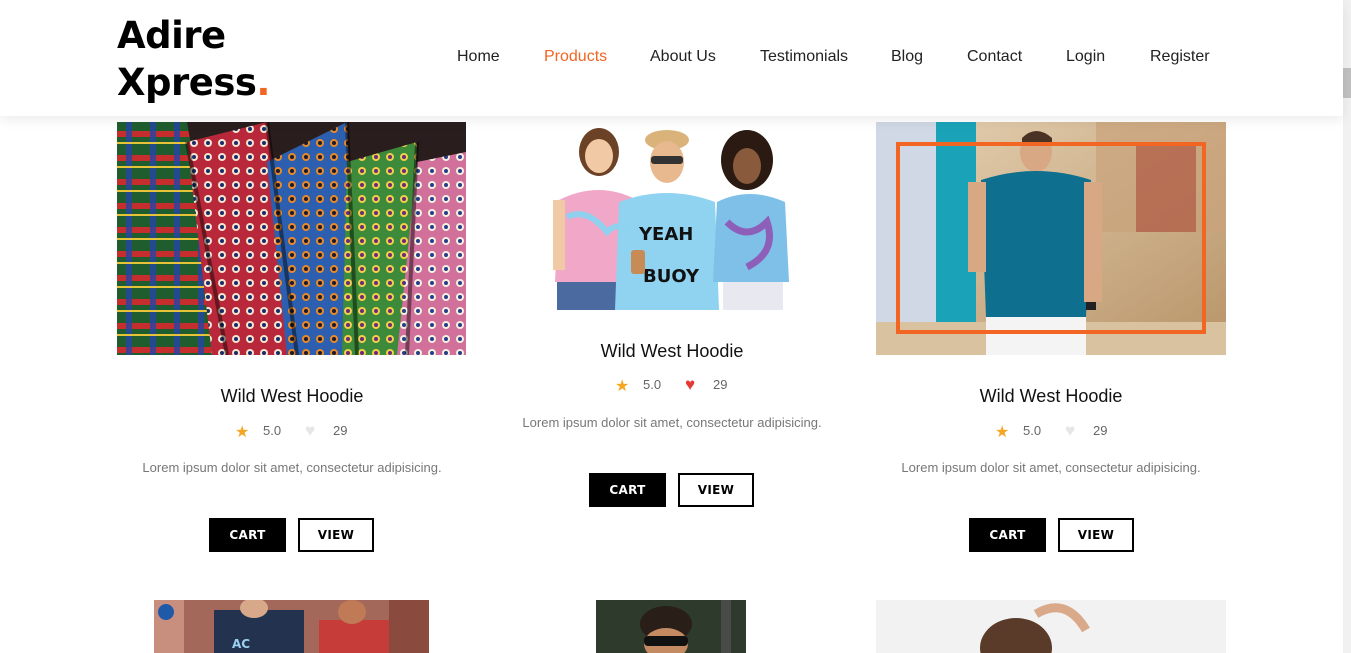 The width and height of the screenshot is (1351, 653). I want to click on nav-item-blog: Blog, so click(907, 57).